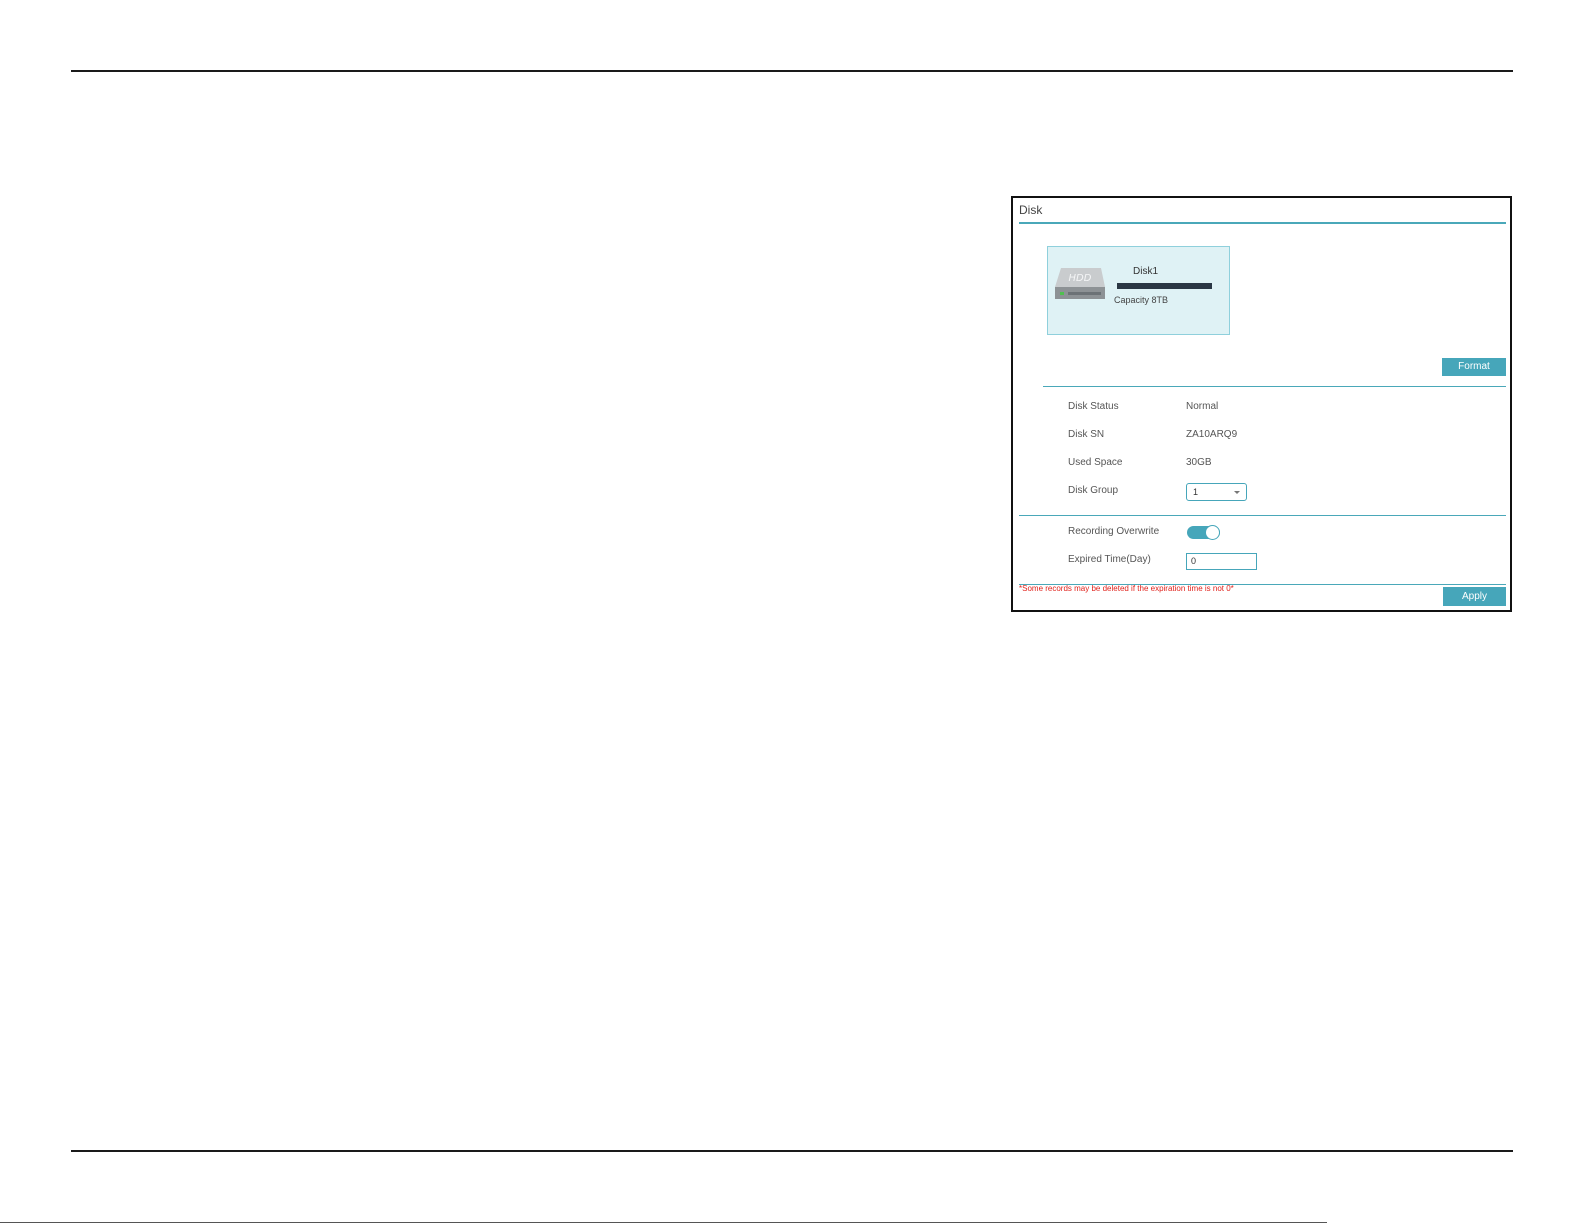  What do you see at coordinates (1093, 490) in the screenshot?
I see `disk-group-label: Disk Group` at bounding box center [1093, 490].